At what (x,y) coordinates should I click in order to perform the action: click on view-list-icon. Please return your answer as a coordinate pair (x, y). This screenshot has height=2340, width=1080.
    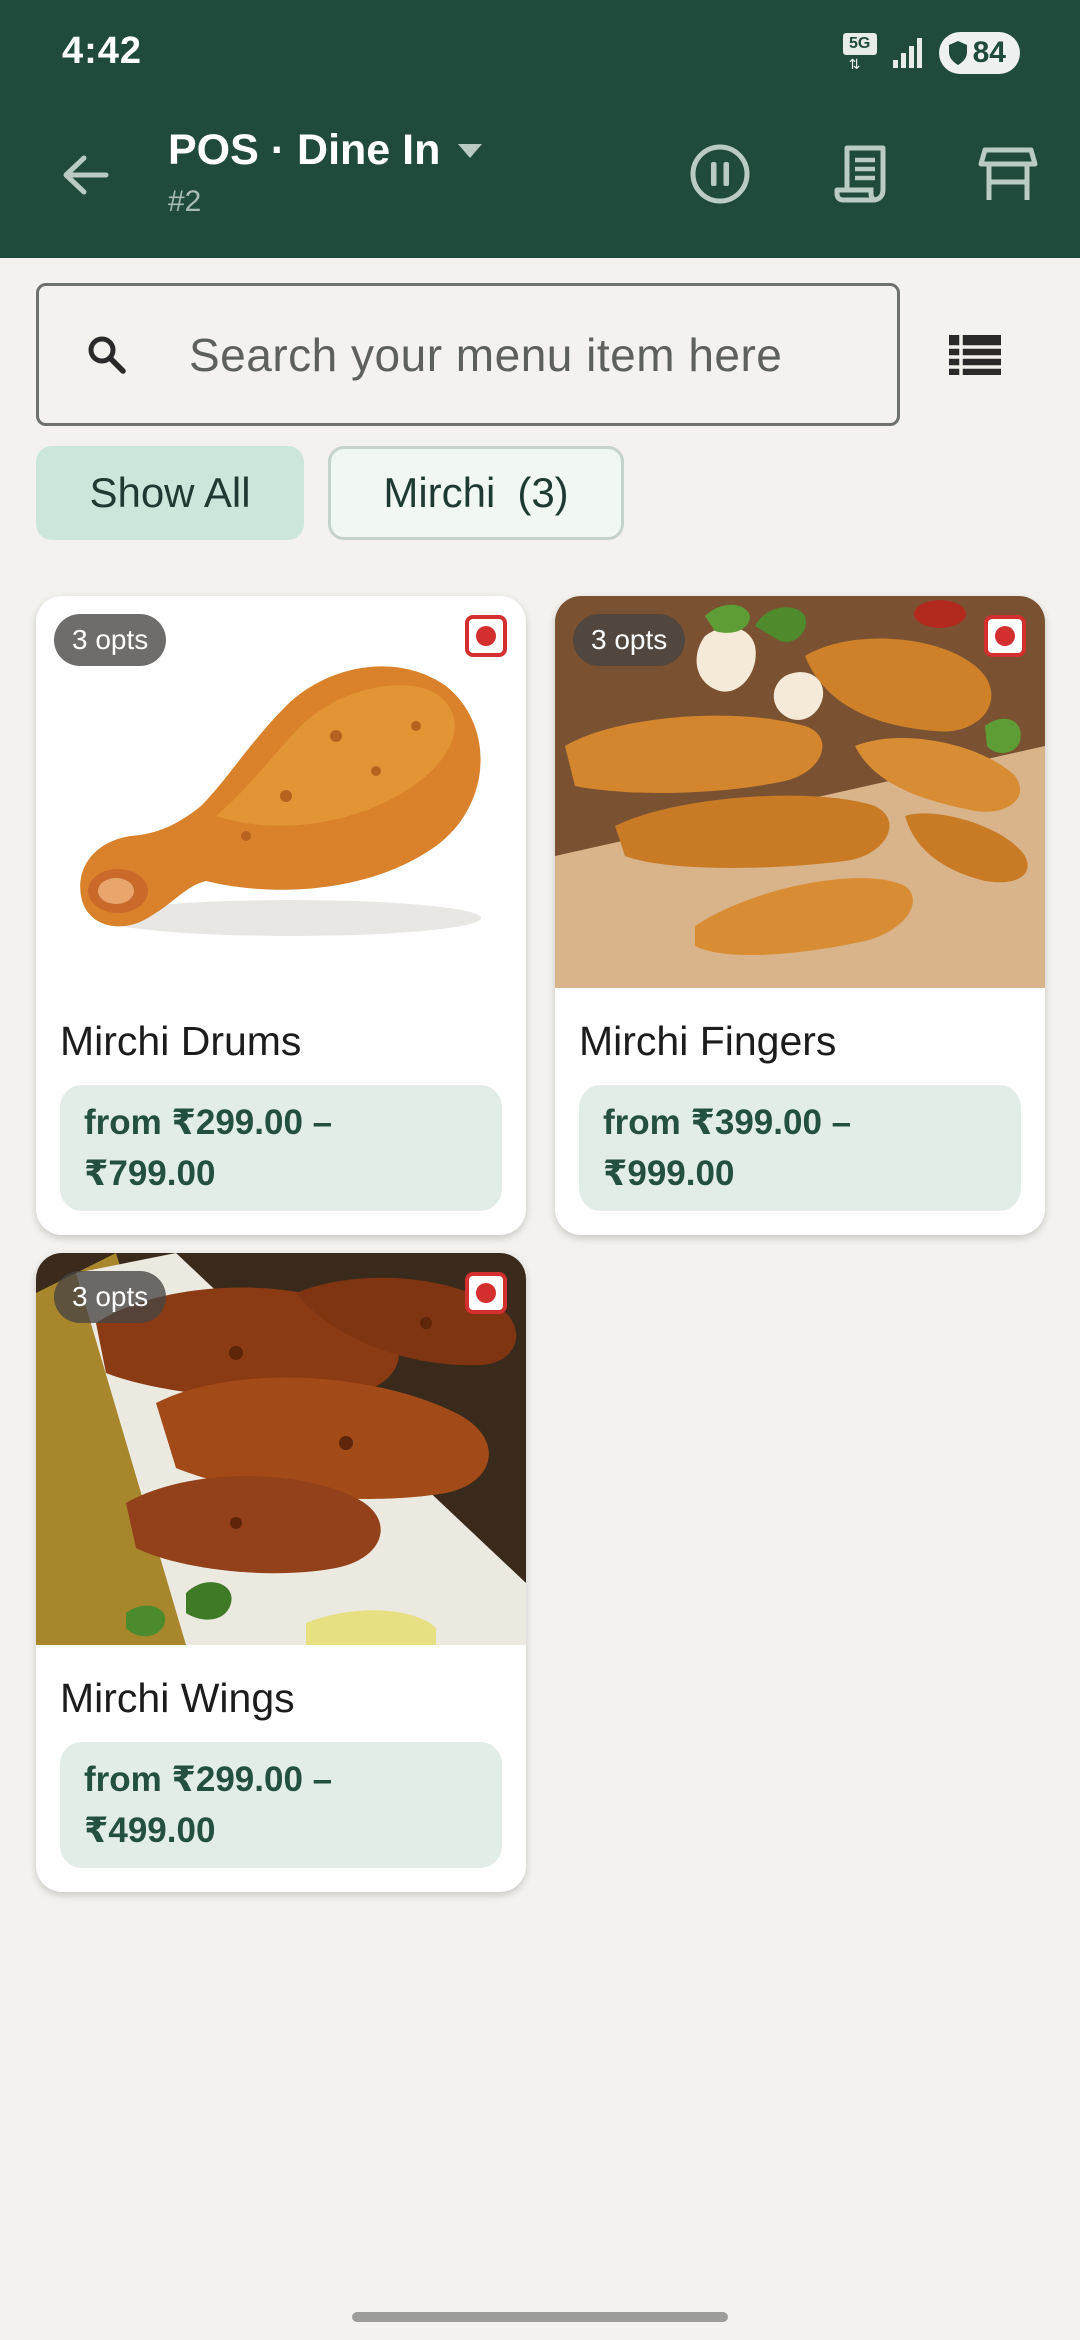
    Looking at the image, I should click on (975, 355).